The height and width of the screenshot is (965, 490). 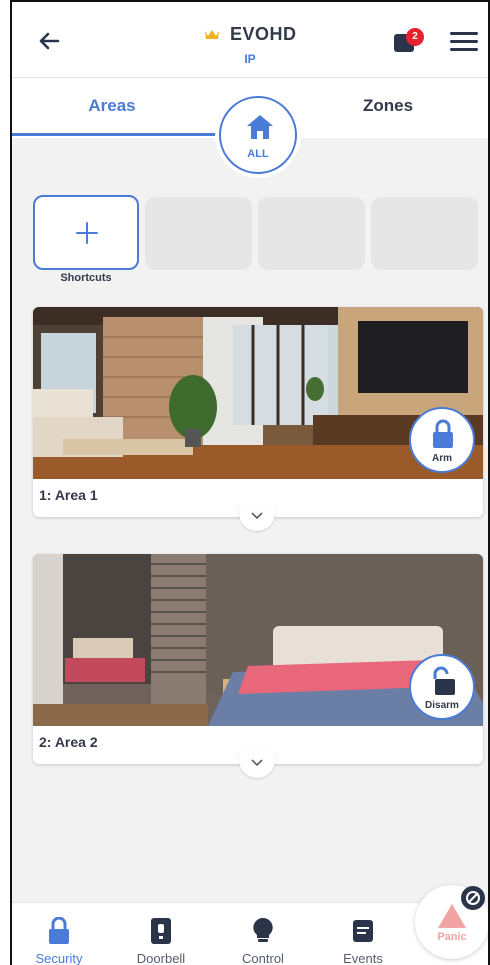 I want to click on panic-disabled-badge, so click(x=473, y=898).